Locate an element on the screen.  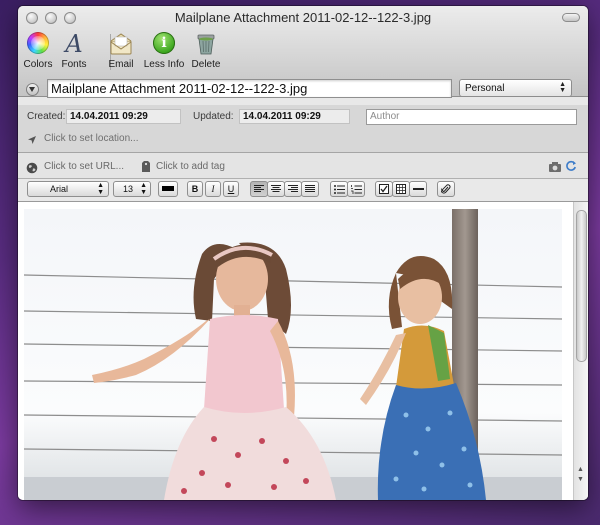
colors-label: Colors is located at coordinates (38, 64).